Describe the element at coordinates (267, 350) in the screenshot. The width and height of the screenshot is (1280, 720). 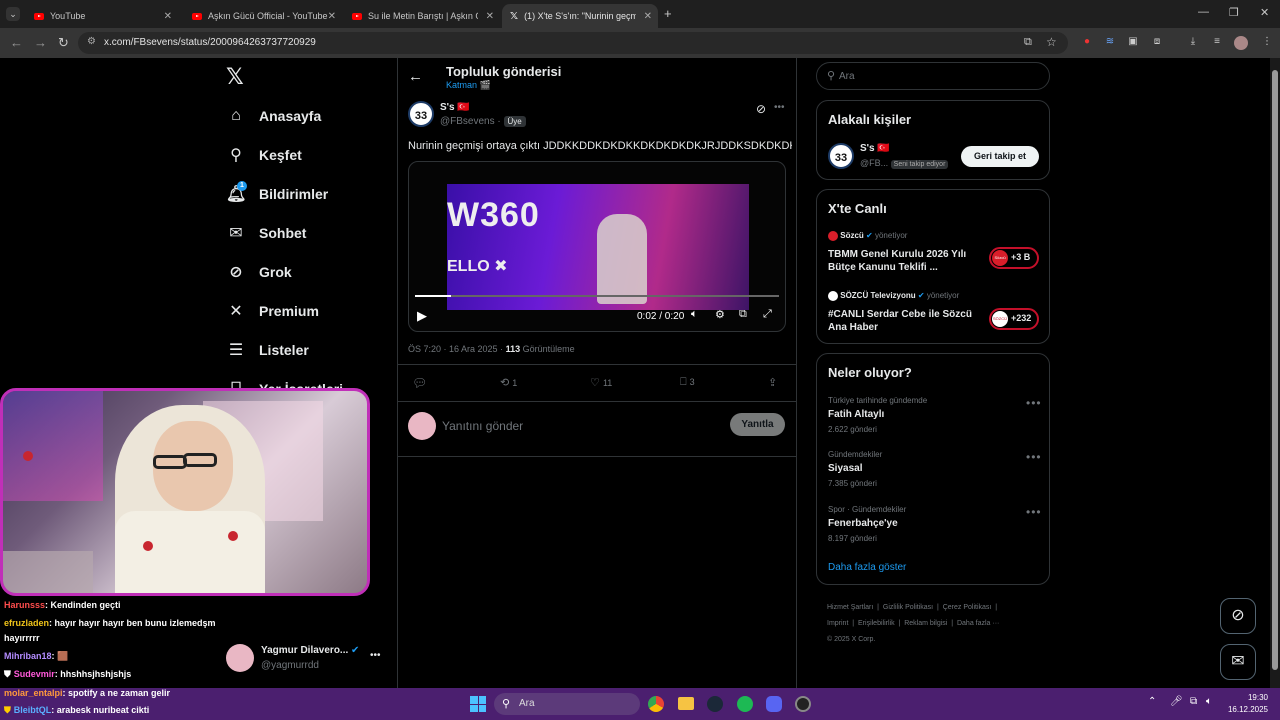
I see `nav-lists: ☰ Listeler` at that location.